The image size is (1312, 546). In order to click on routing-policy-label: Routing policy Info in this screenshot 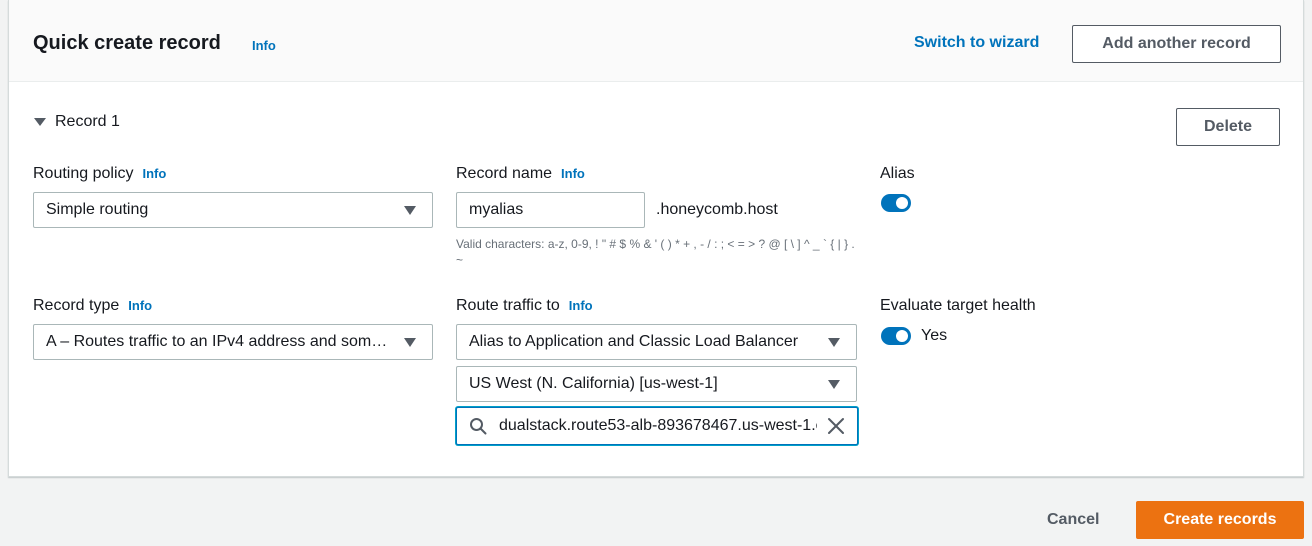, I will do `click(99, 174)`.